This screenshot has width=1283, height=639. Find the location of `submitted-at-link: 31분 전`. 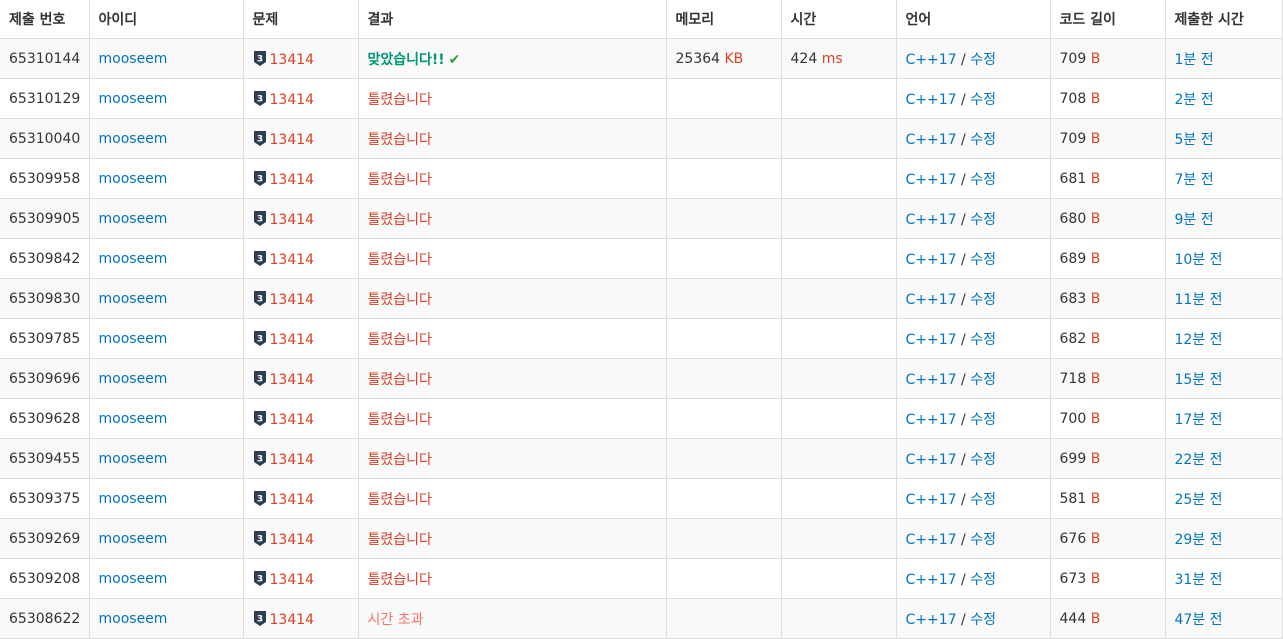

submitted-at-link: 31분 전 is located at coordinates (1199, 580).